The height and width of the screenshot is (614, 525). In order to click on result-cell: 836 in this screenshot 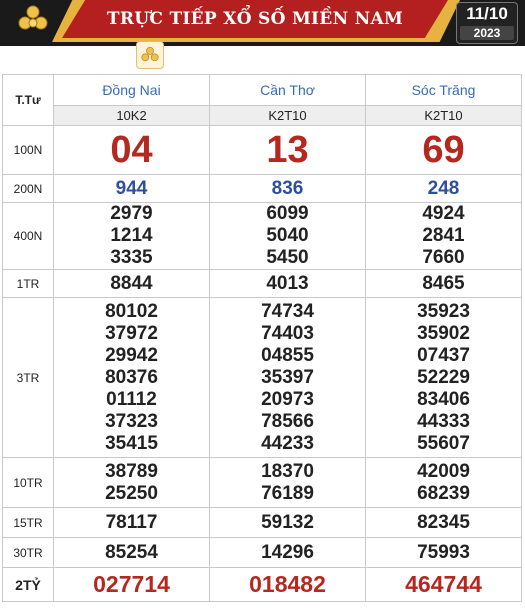, I will do `click(287, 188)`.